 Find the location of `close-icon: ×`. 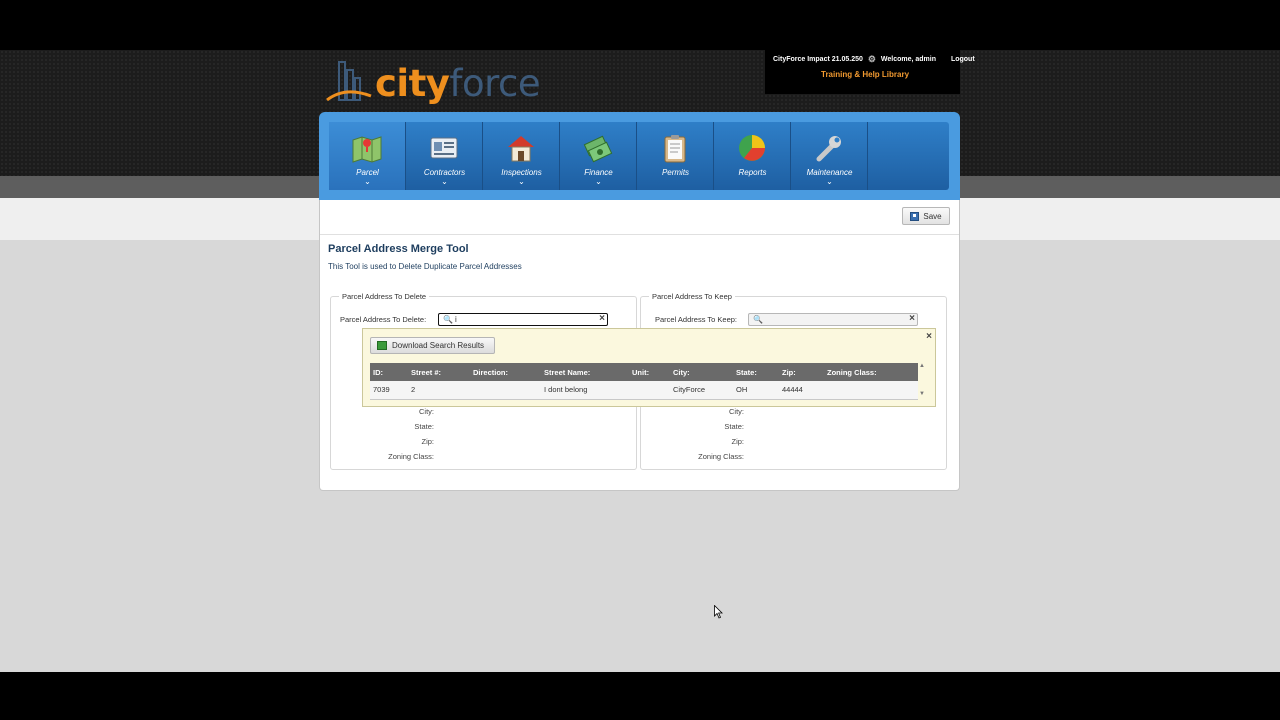

close-icon: × is located at coordinates (929, 336).